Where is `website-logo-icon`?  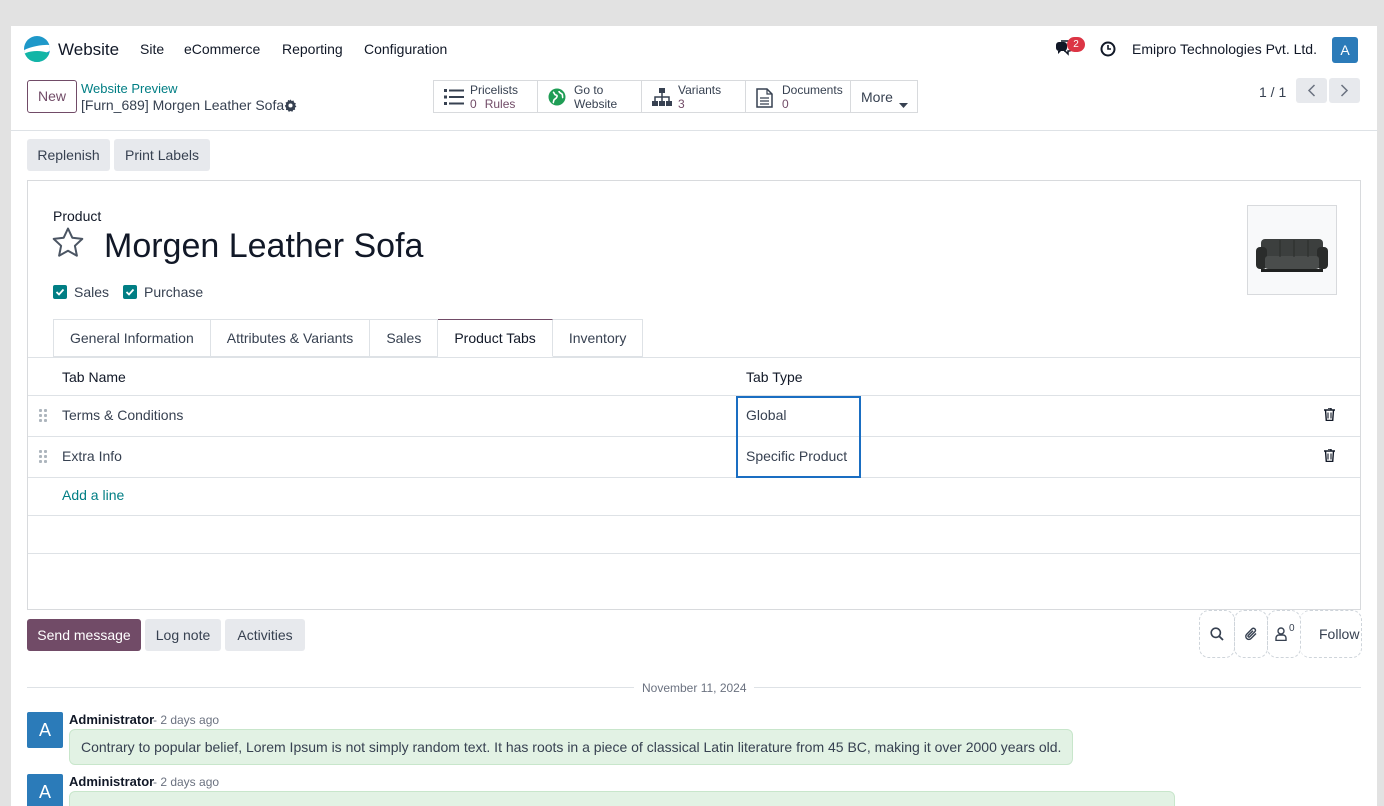
website-logo-icon is located at coordinates (37, 49).